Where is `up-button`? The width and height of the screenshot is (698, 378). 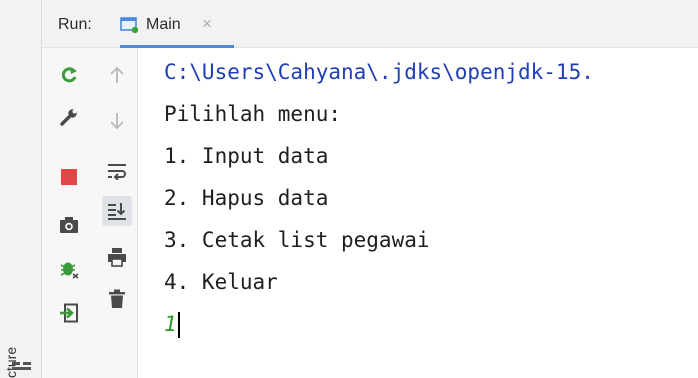 up-button is located at coordinates (117, 75).